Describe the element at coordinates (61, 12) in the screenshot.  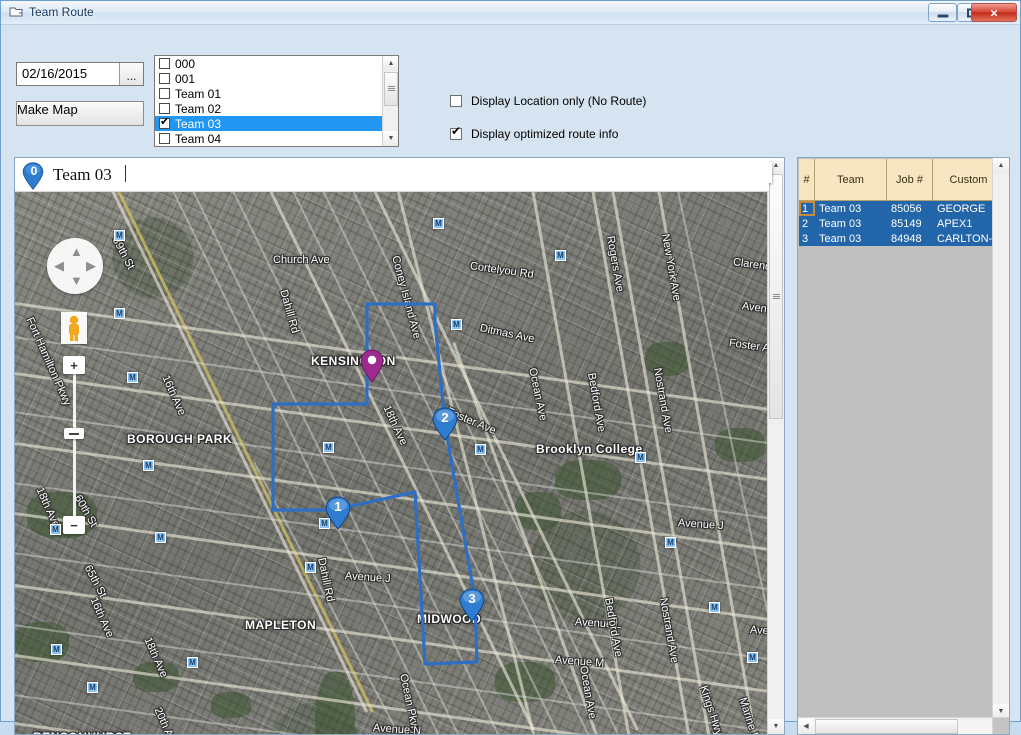
I see `window-title: Team Route` at that location.